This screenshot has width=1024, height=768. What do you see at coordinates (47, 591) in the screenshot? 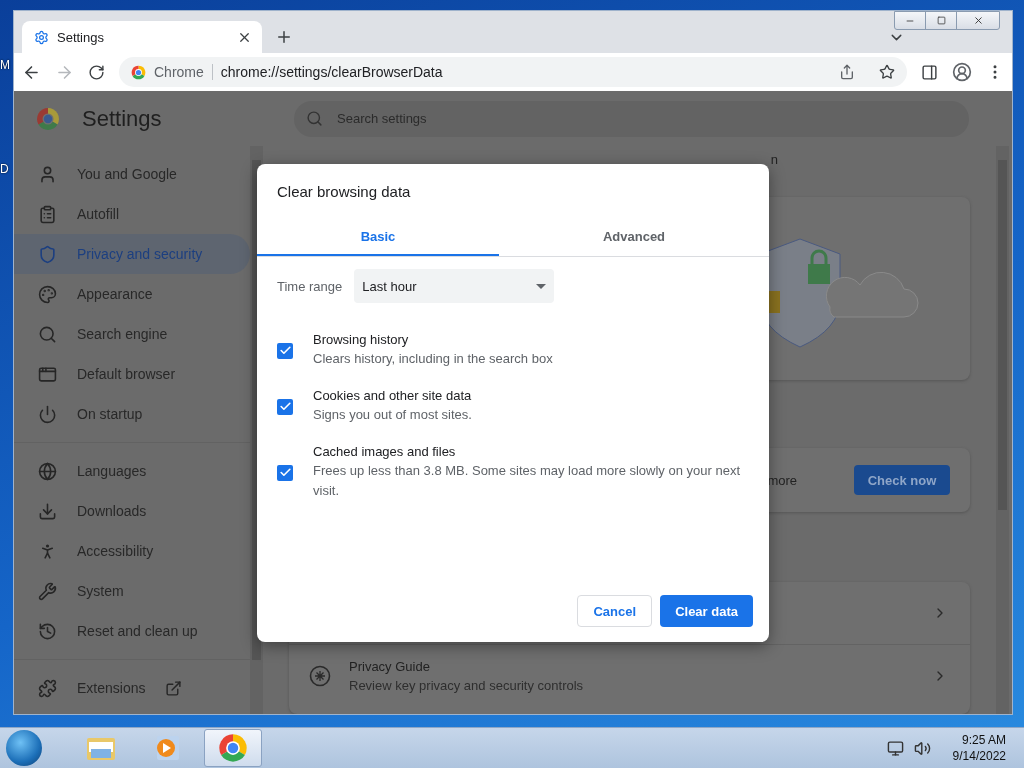
I see `wrench-icon` at bounding box center [47, 591].